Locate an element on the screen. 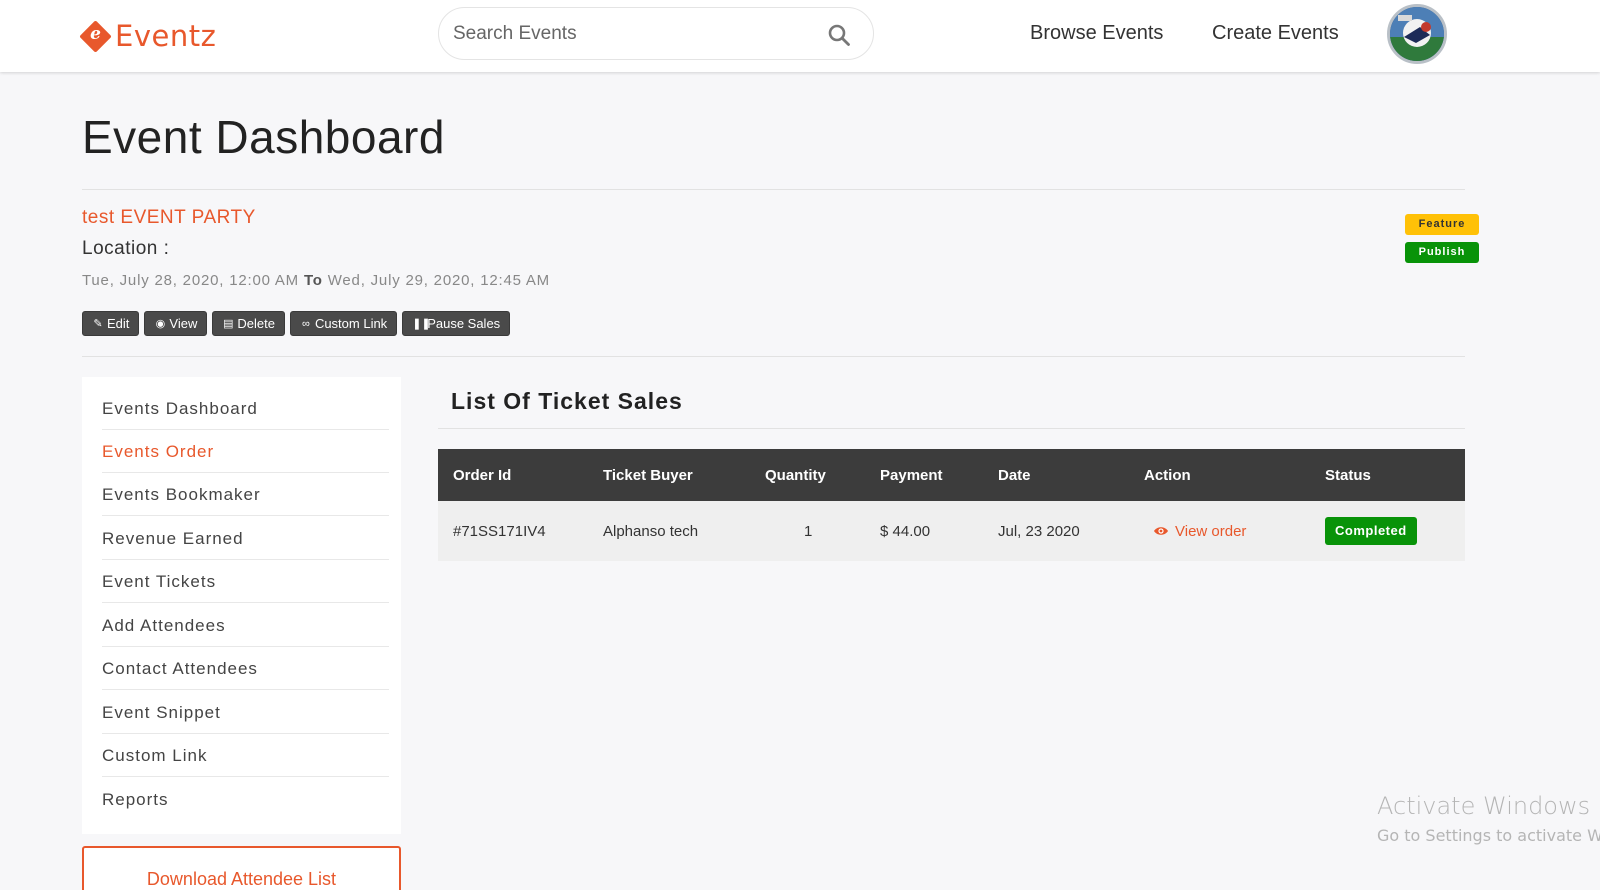 The width and height of the screenshot is (1600, 890). view-order-link: View order is located at coordinates (1199, 531).